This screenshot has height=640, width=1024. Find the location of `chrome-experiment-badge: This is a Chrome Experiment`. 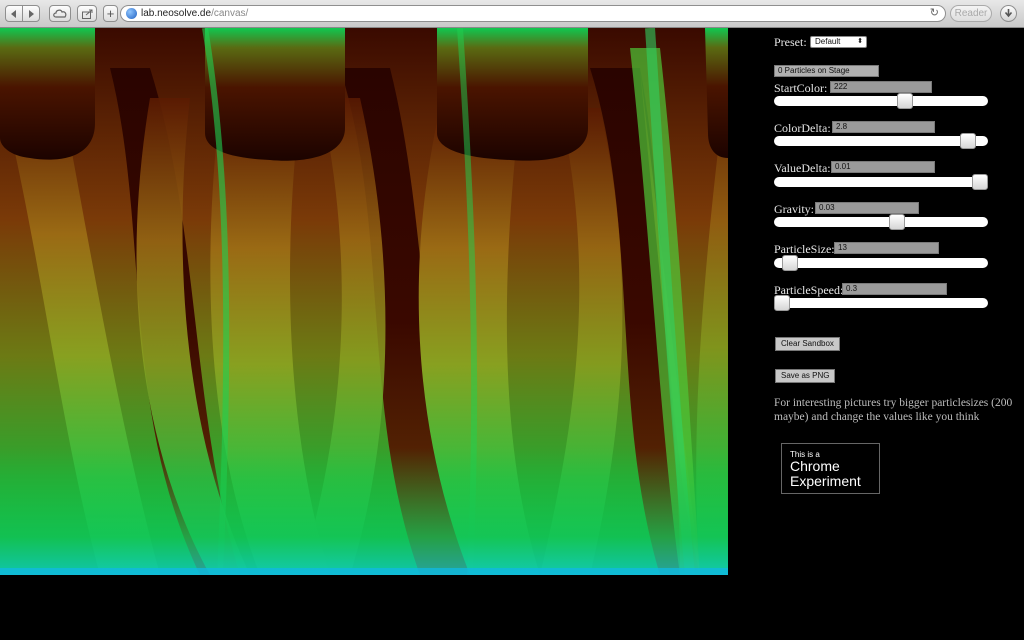

chrome-experiment-badge: This is a Chrome Experiment is located at coordinates (830, 468).